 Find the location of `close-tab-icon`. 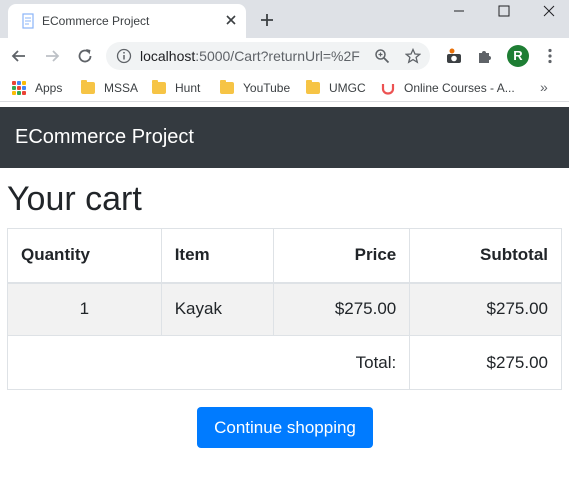

close-tab-icon is located at coordinates (231, 20).